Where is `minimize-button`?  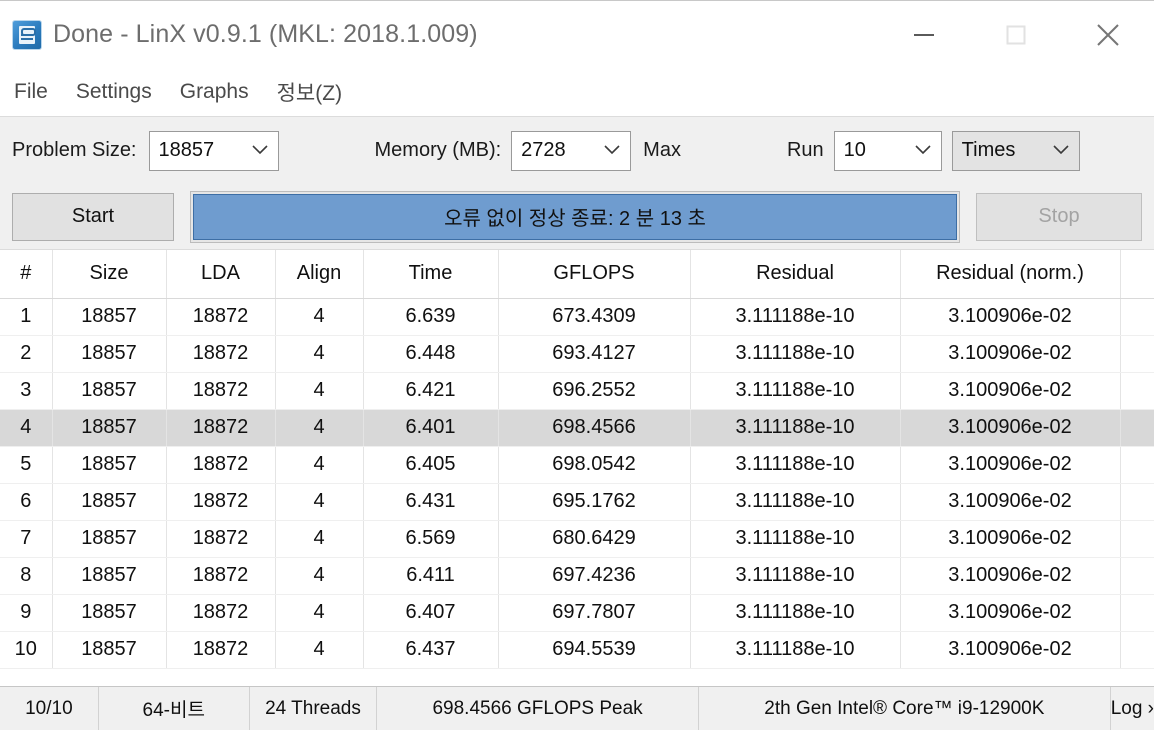 minimize-button is located at coordinates (924, 34).